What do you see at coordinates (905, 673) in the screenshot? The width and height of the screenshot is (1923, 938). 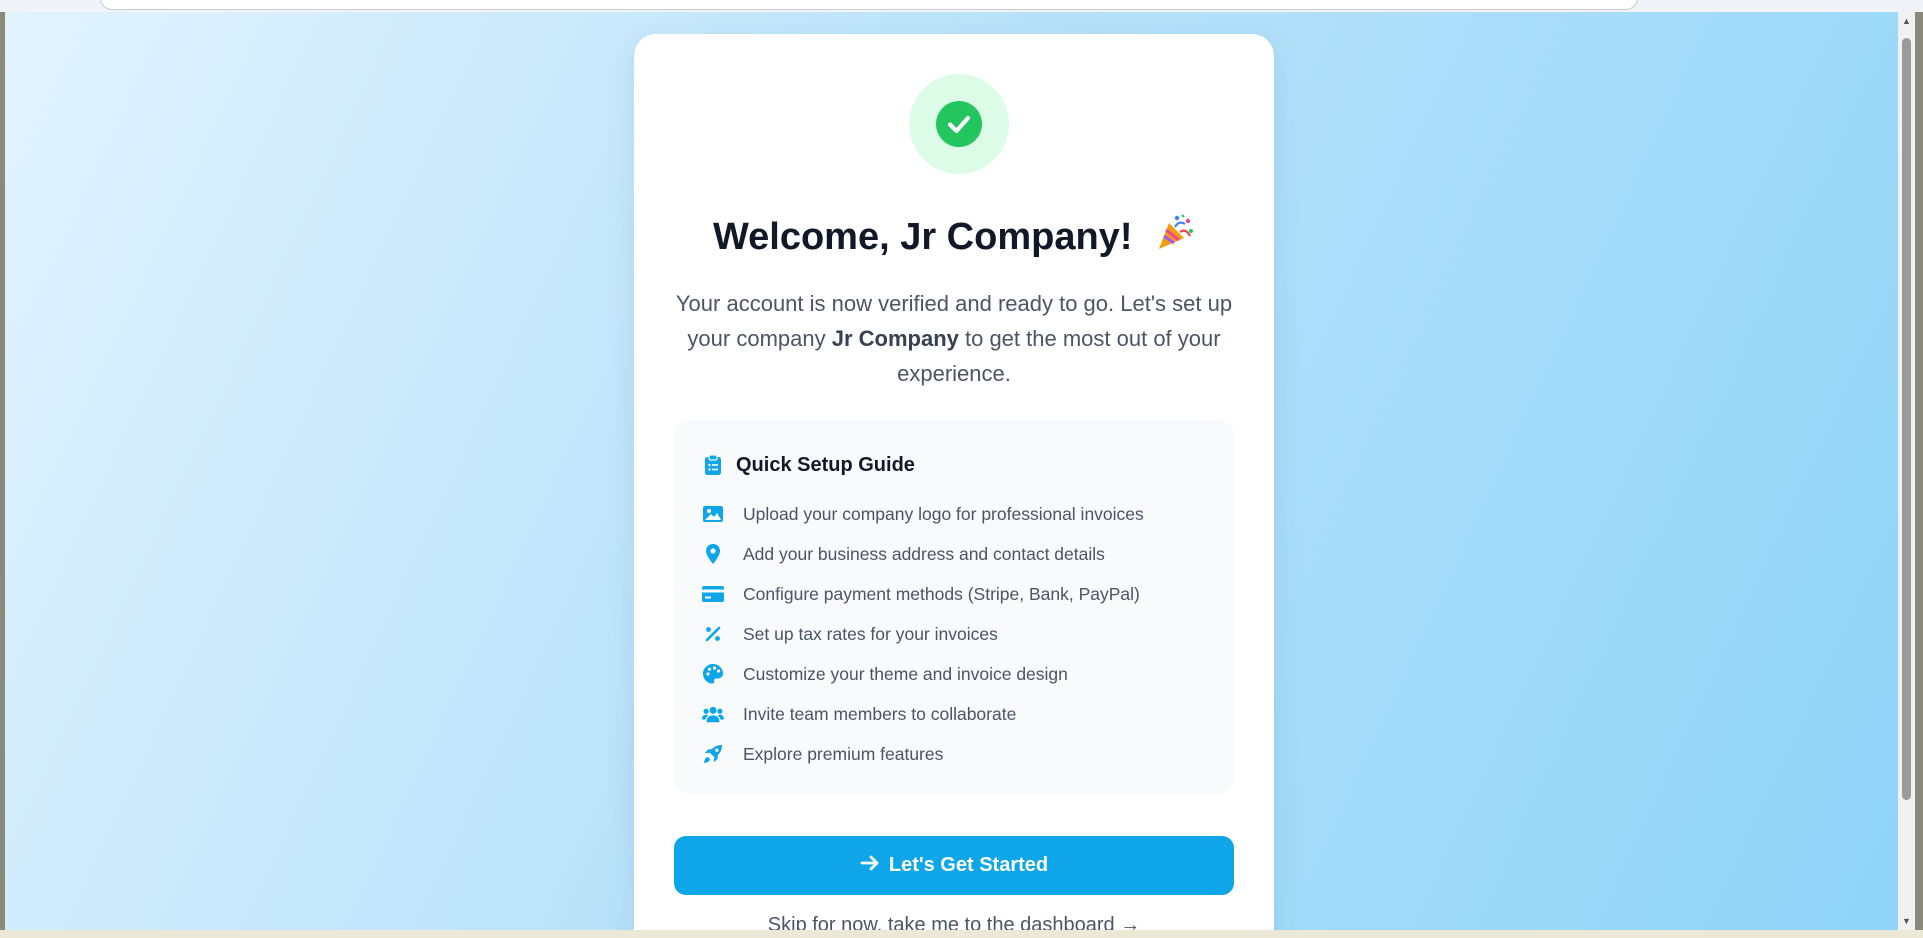 I see `list-item-label: Customize your theme and invoice design` at bounding box center [905, 673].